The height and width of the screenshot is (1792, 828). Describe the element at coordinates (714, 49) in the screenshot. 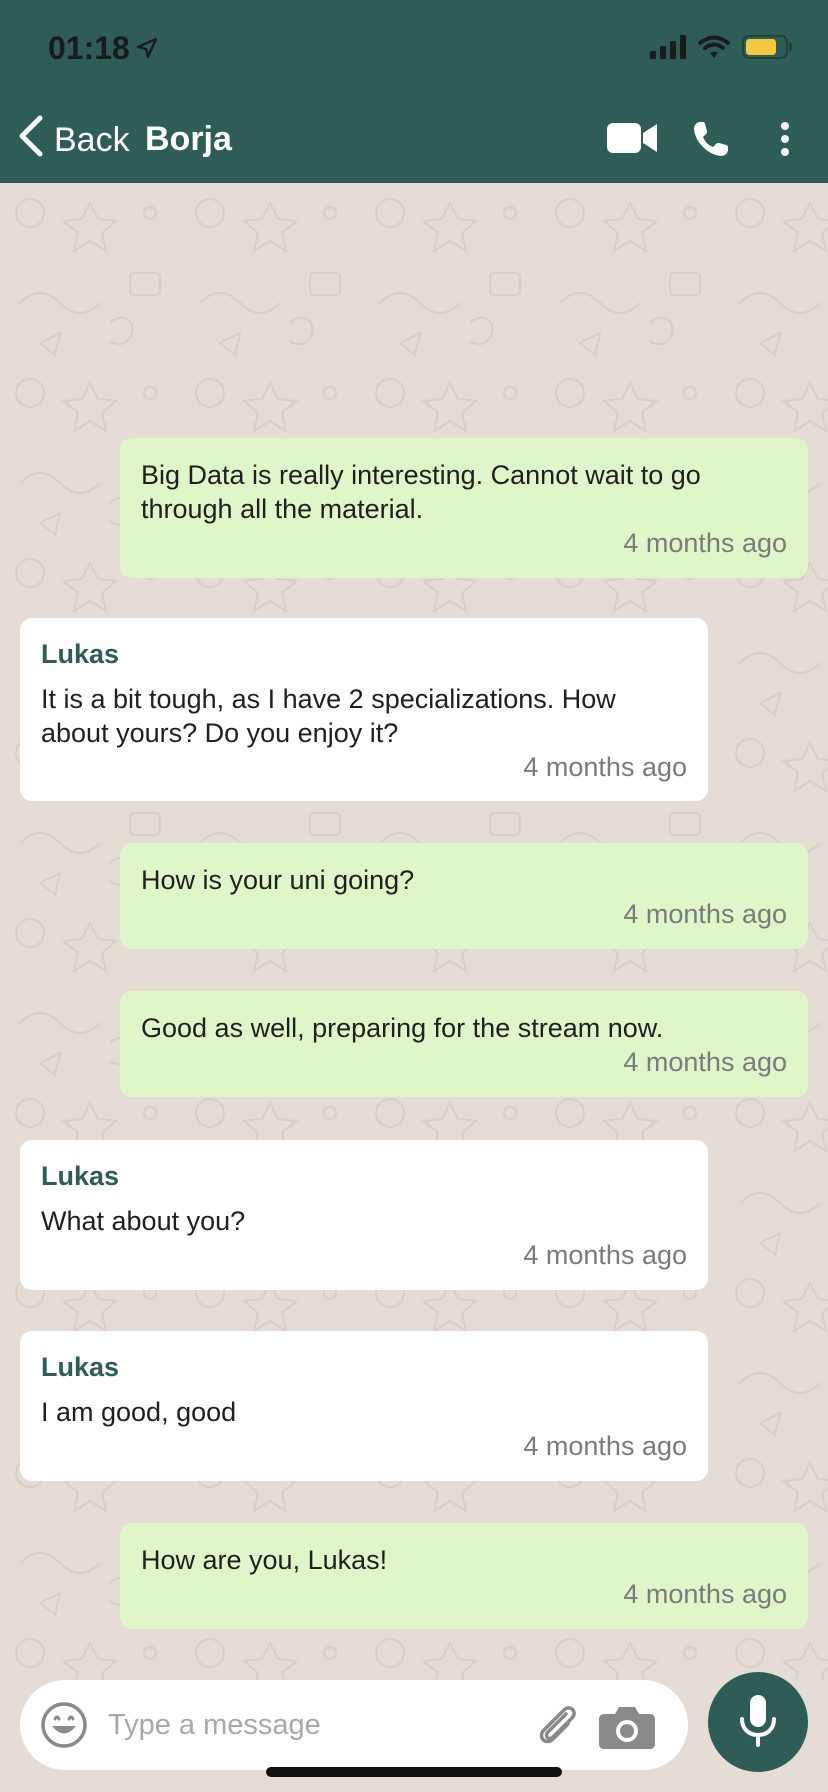

I see `wifi-icon` at that location.